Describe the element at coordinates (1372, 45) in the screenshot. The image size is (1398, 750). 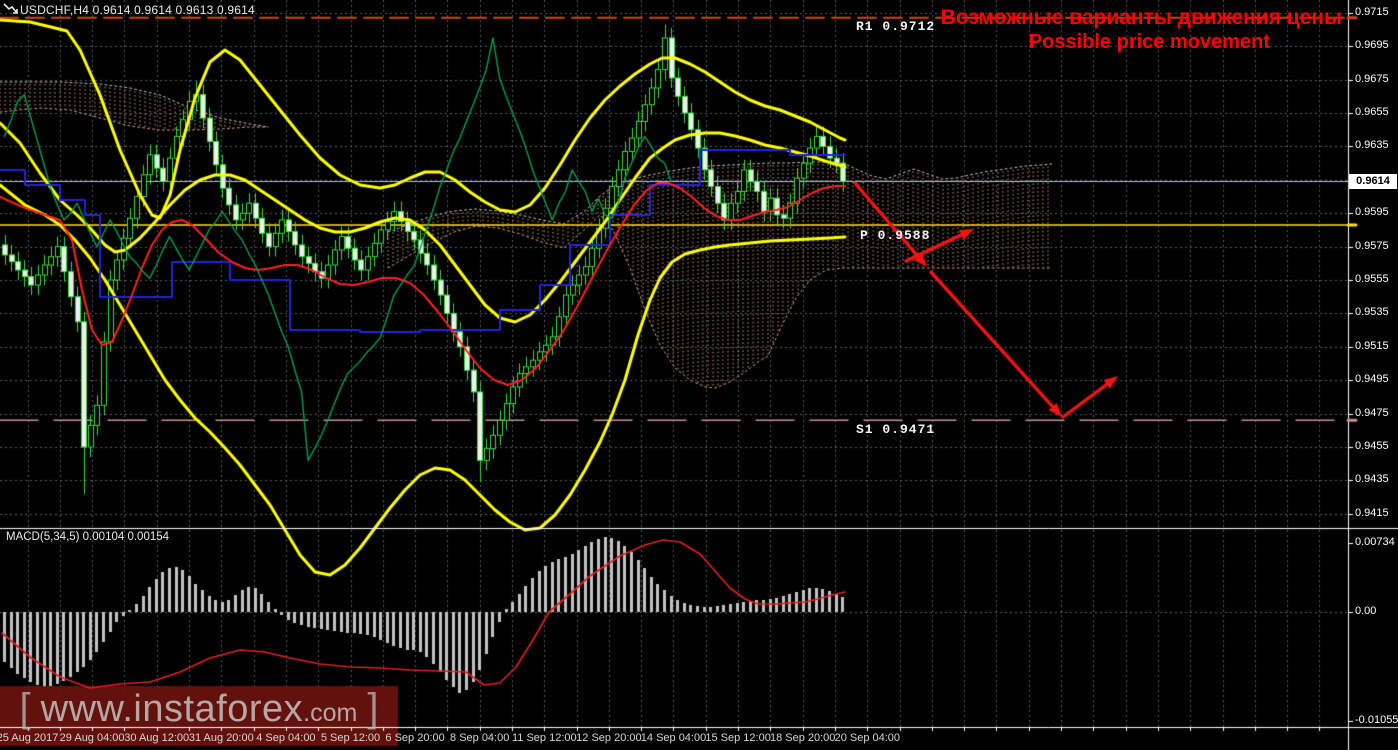
I see `price-axis-label: 0.9695` at that location.